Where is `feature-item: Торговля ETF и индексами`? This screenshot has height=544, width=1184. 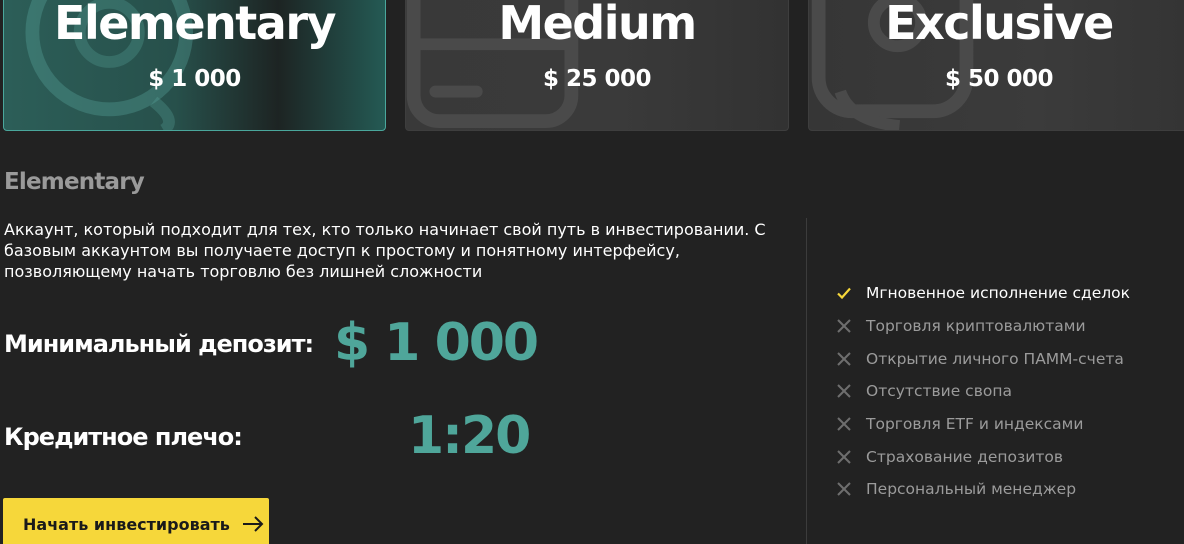
feature-item: Торговля ETF и индексами is located at coordinates (983, 424).